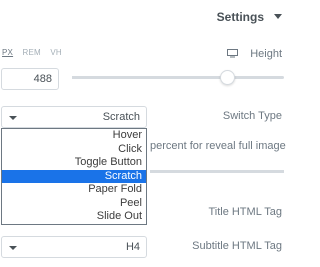 The image size is (320, 267). Describe the element at coordinates (237, 246) in the screenshot. I see `subtitle-tag-label: Subtitle HTML Tag` at that location.